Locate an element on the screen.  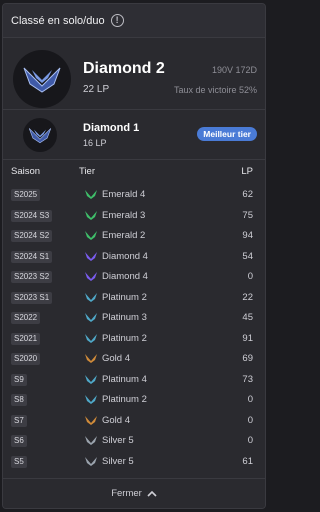
lp-value: 75 is located at coordinates (247, 215).